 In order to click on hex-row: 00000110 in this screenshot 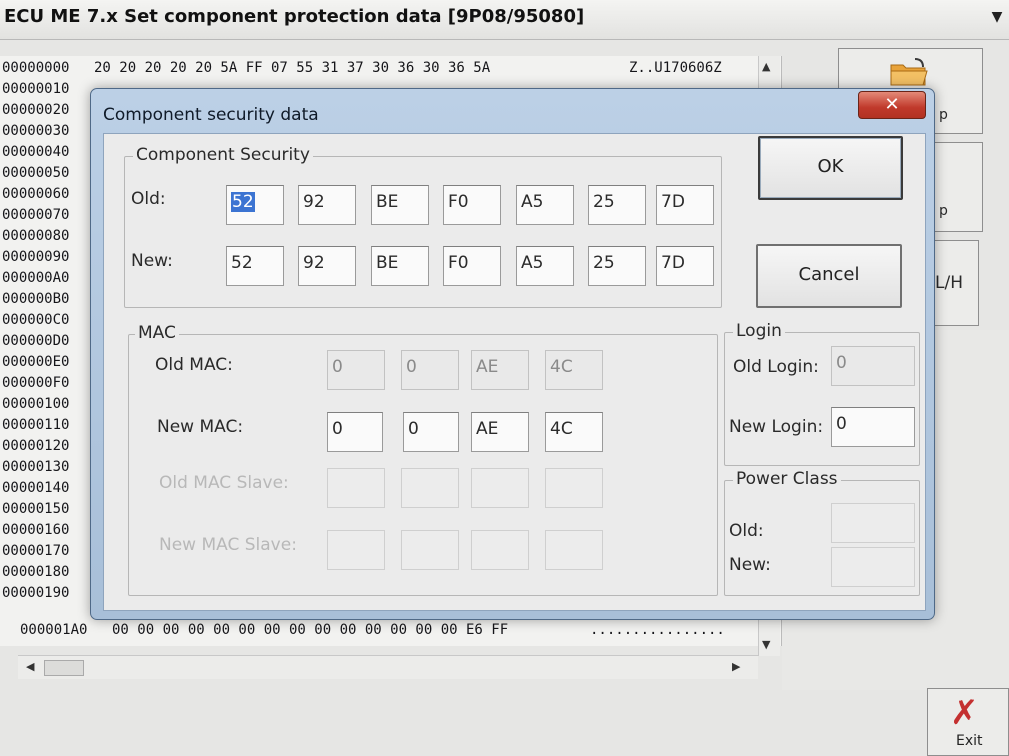, I will do `click(48, 425)`.